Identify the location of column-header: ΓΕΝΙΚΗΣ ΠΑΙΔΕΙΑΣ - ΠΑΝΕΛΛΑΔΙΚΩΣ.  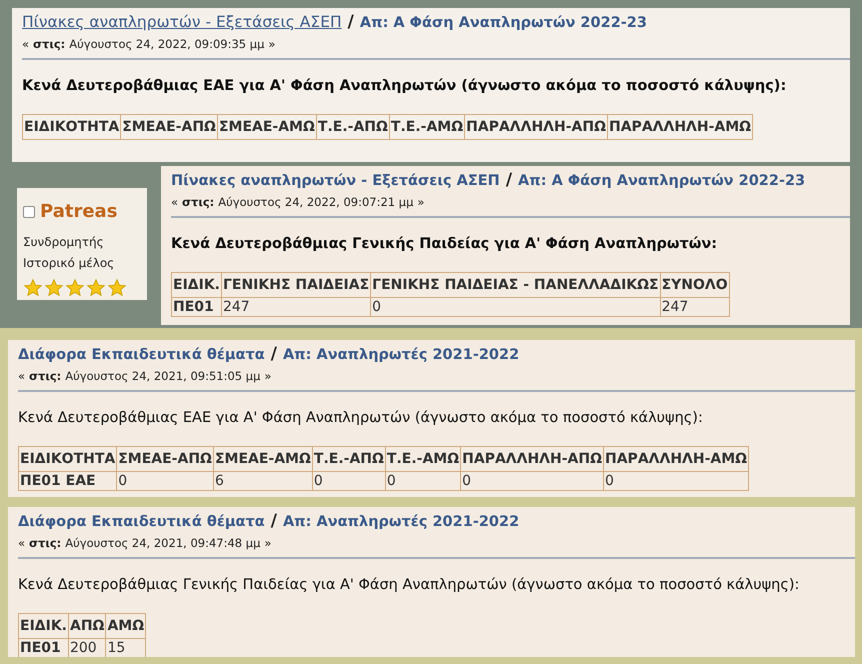
(515, 285).